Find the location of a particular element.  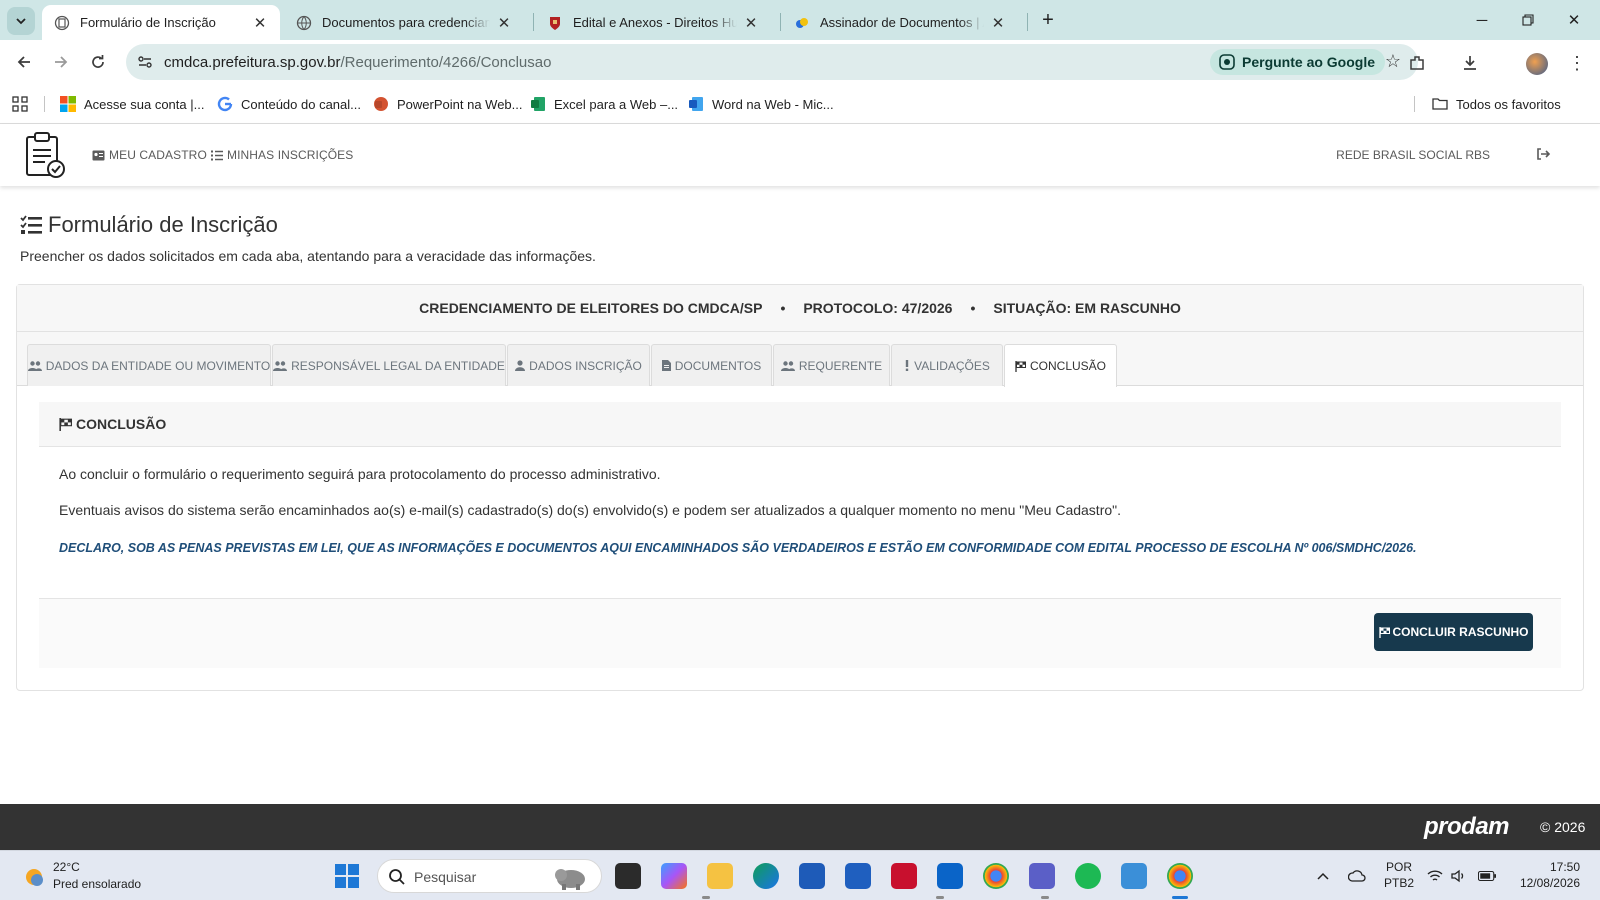

all-bookmarks-button: Todos os favoritos is located at coordinates (1496, 104).